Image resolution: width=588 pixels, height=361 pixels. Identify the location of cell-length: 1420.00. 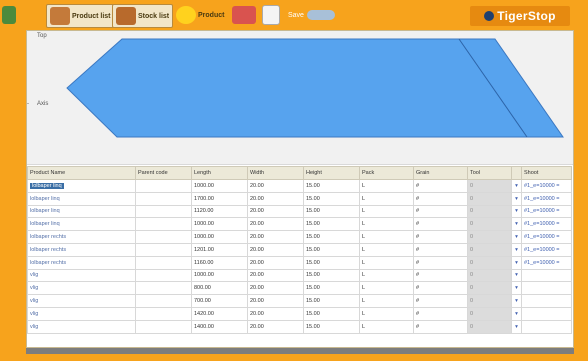
(219, 313).